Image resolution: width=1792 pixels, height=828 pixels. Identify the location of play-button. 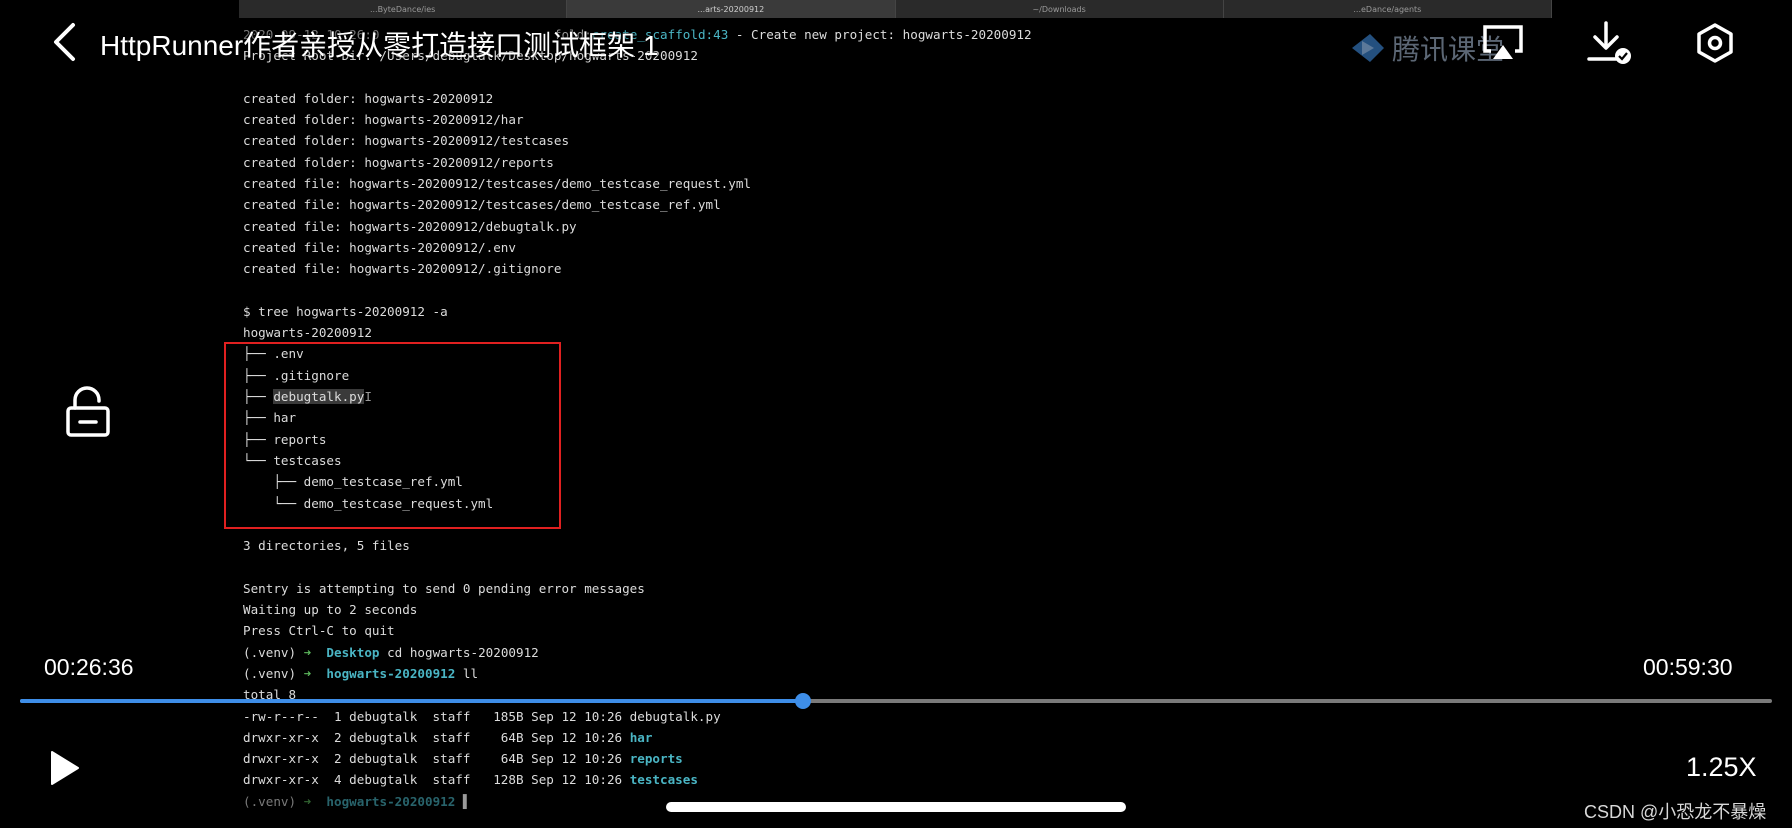
(65, 768).